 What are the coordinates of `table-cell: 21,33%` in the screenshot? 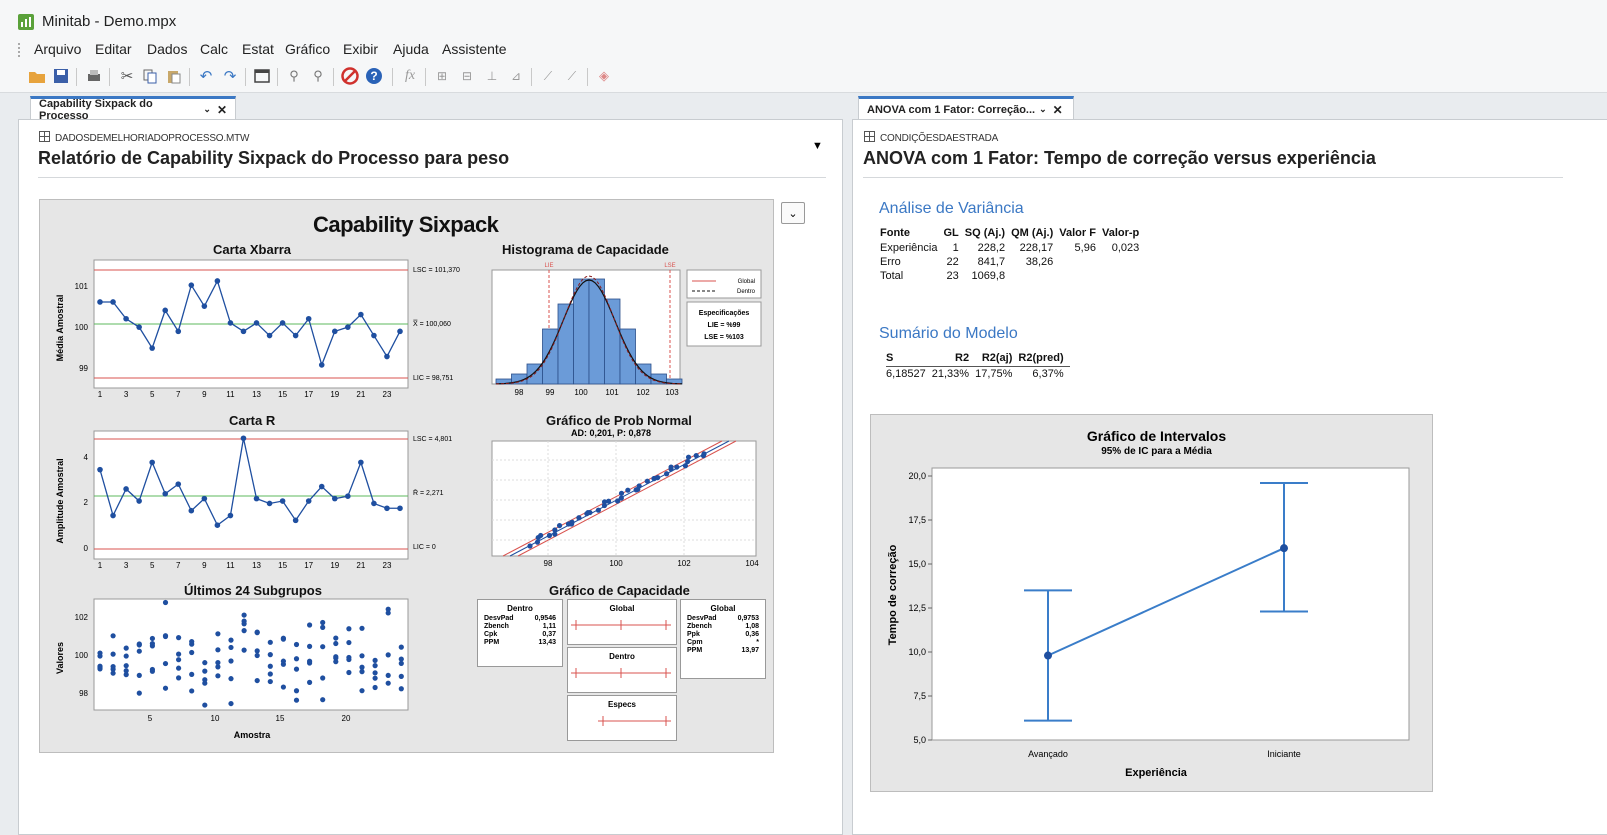 It's located at (950, 374).